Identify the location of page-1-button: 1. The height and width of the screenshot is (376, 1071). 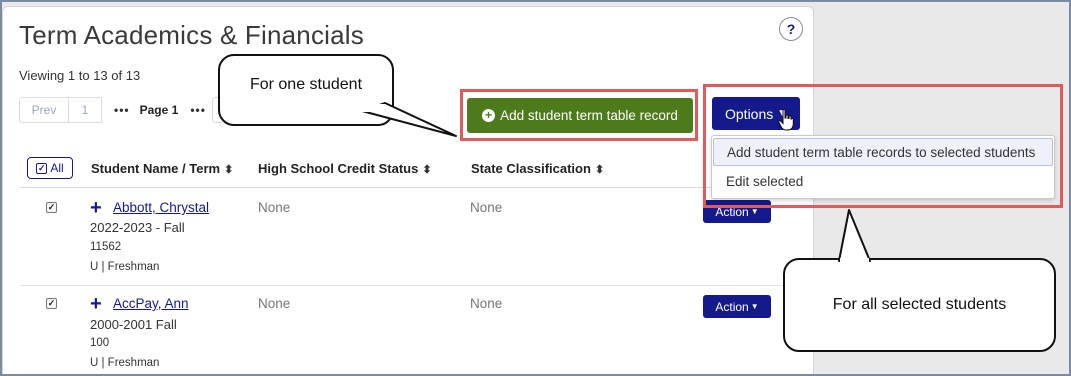
(85, 110).